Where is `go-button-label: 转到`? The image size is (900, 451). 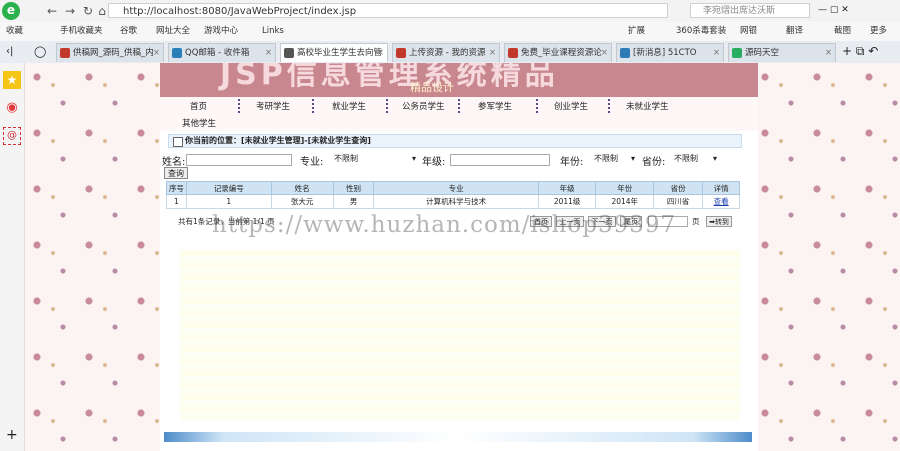
go-button-label: 转到 is located at coordinates (721, 222).